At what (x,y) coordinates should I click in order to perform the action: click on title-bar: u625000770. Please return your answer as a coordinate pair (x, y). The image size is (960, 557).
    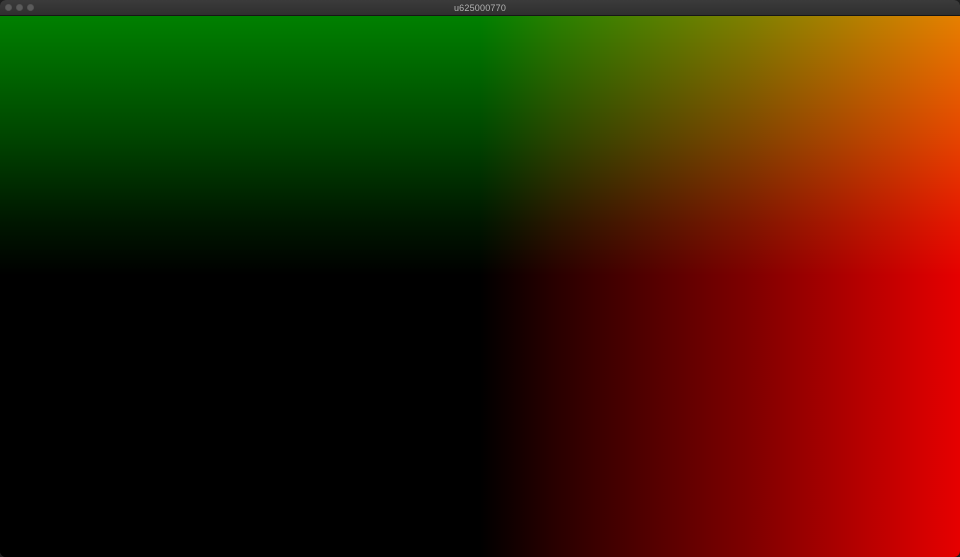
    Looking at the image, I should click on (480, 8).